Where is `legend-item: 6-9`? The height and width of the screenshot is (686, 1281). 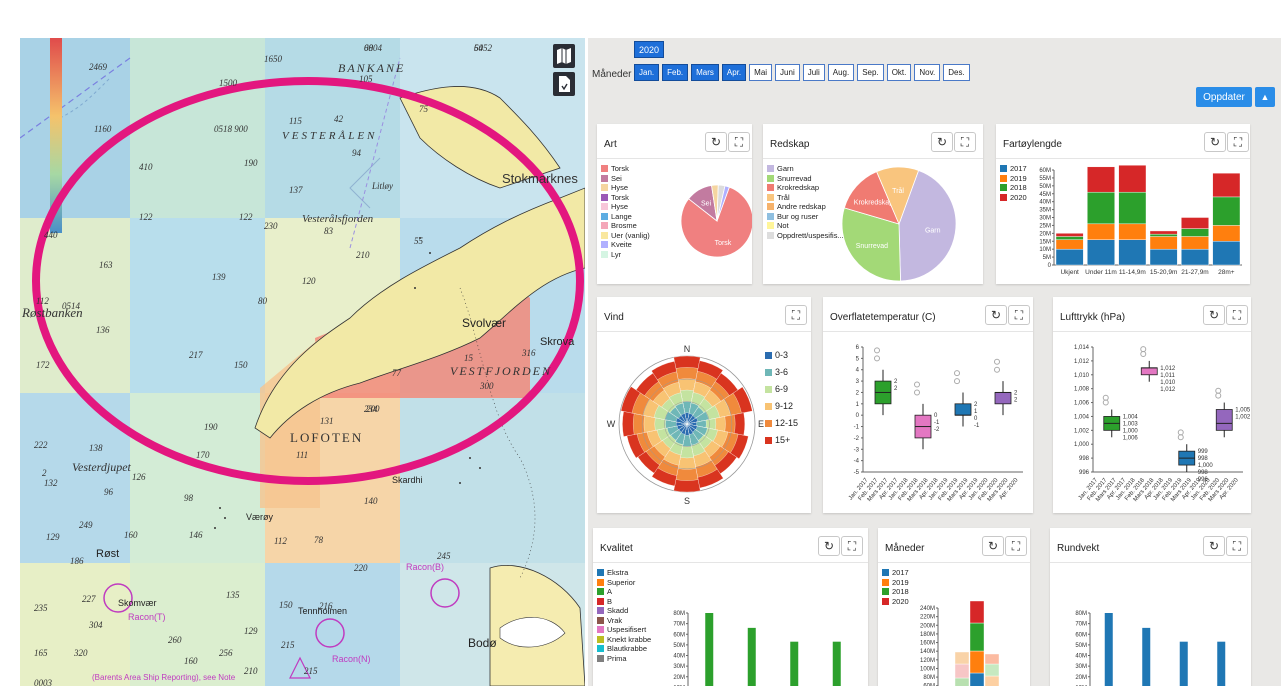 legend-item: 6-9 is located at coordinates (781, 389).